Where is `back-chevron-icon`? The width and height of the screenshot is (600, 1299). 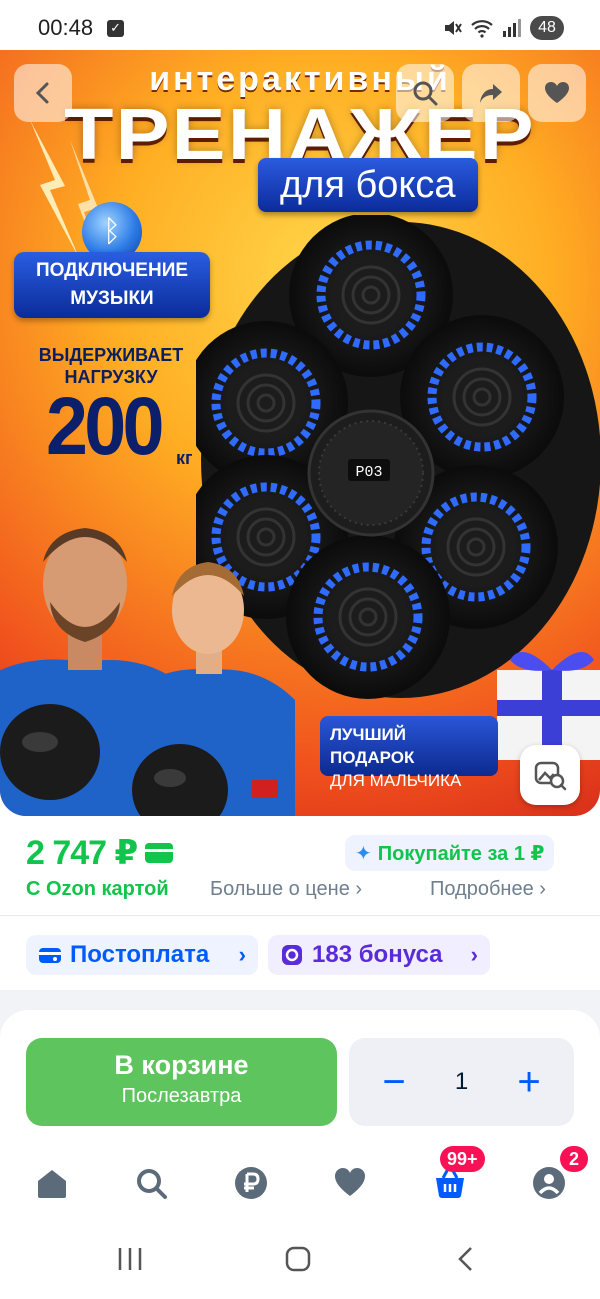
back-chevron-icon is located at coordinates (465, 1259).